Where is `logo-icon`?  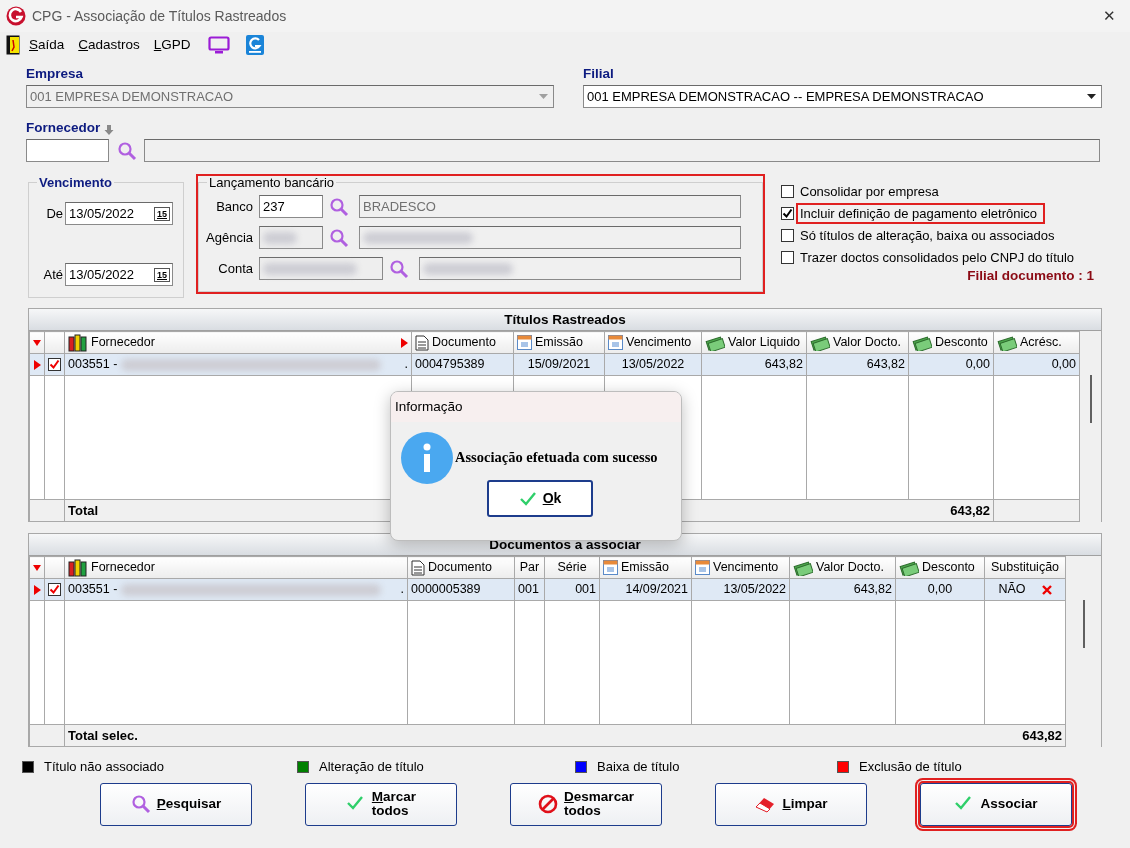
logo-icon is located at coordinates (16, 16).